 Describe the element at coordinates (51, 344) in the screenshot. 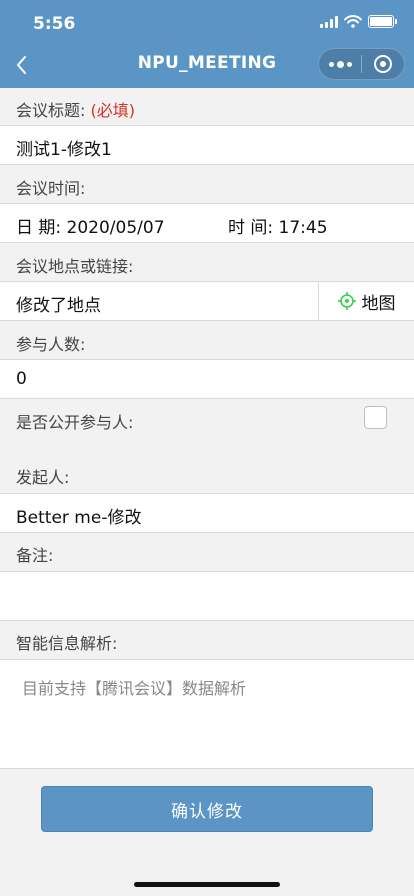

I see `count-label: 参与人数:` at that location.